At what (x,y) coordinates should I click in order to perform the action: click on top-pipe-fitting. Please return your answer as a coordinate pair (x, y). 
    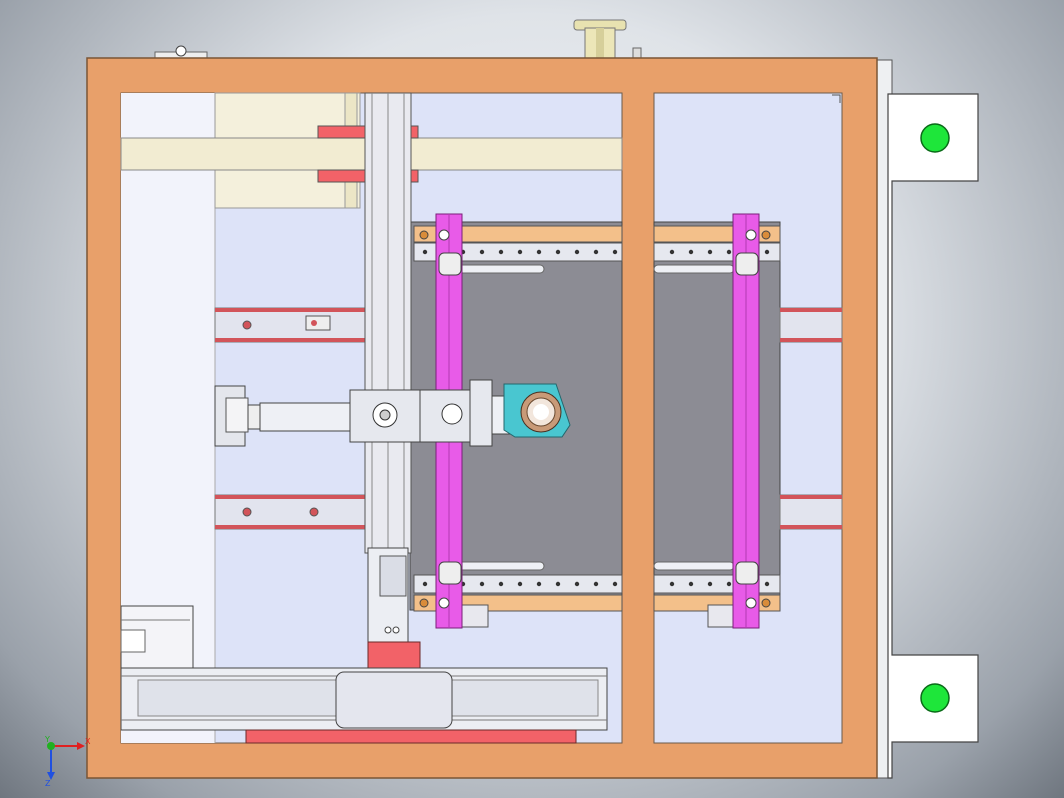
    Looking at the image, I should click on (600, 39).